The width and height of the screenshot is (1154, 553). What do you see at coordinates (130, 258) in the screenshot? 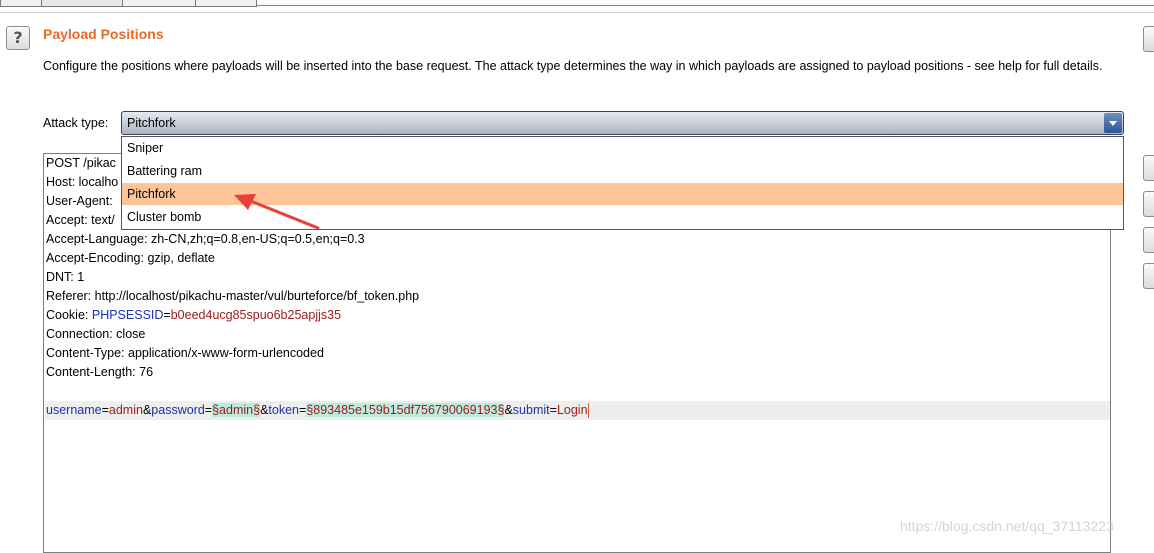
I see `header-accept-encoding: Accept-Encoding: gzip, deflate` at bounding box center [130, 258].